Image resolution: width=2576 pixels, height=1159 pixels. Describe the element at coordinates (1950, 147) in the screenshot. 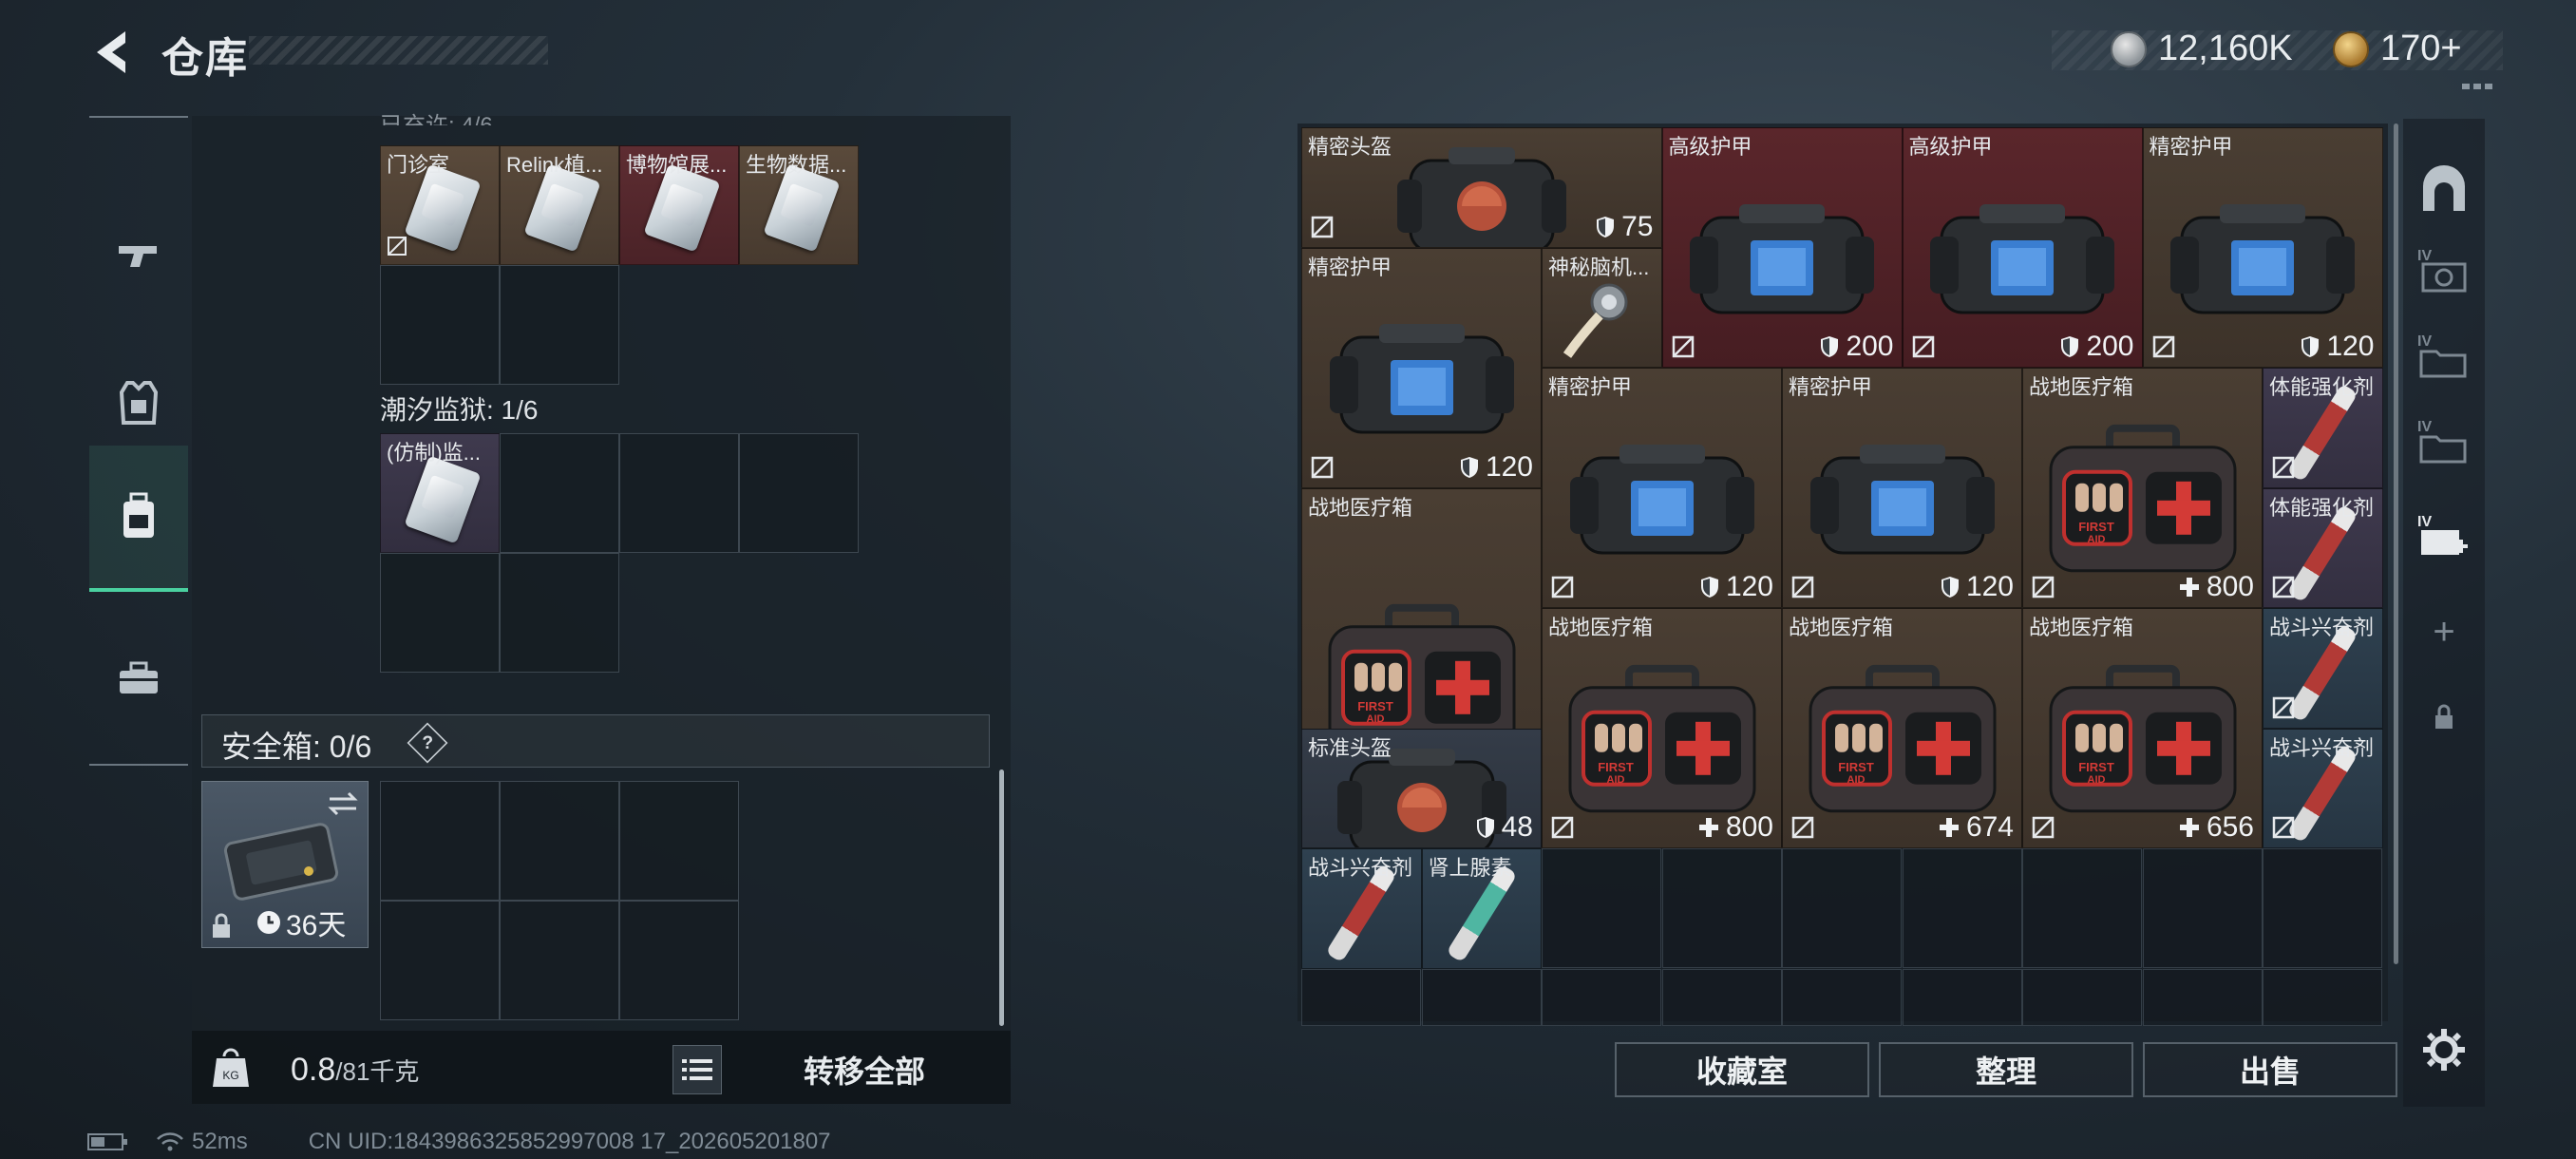

I see `item-name: 高级护甲` at that location.